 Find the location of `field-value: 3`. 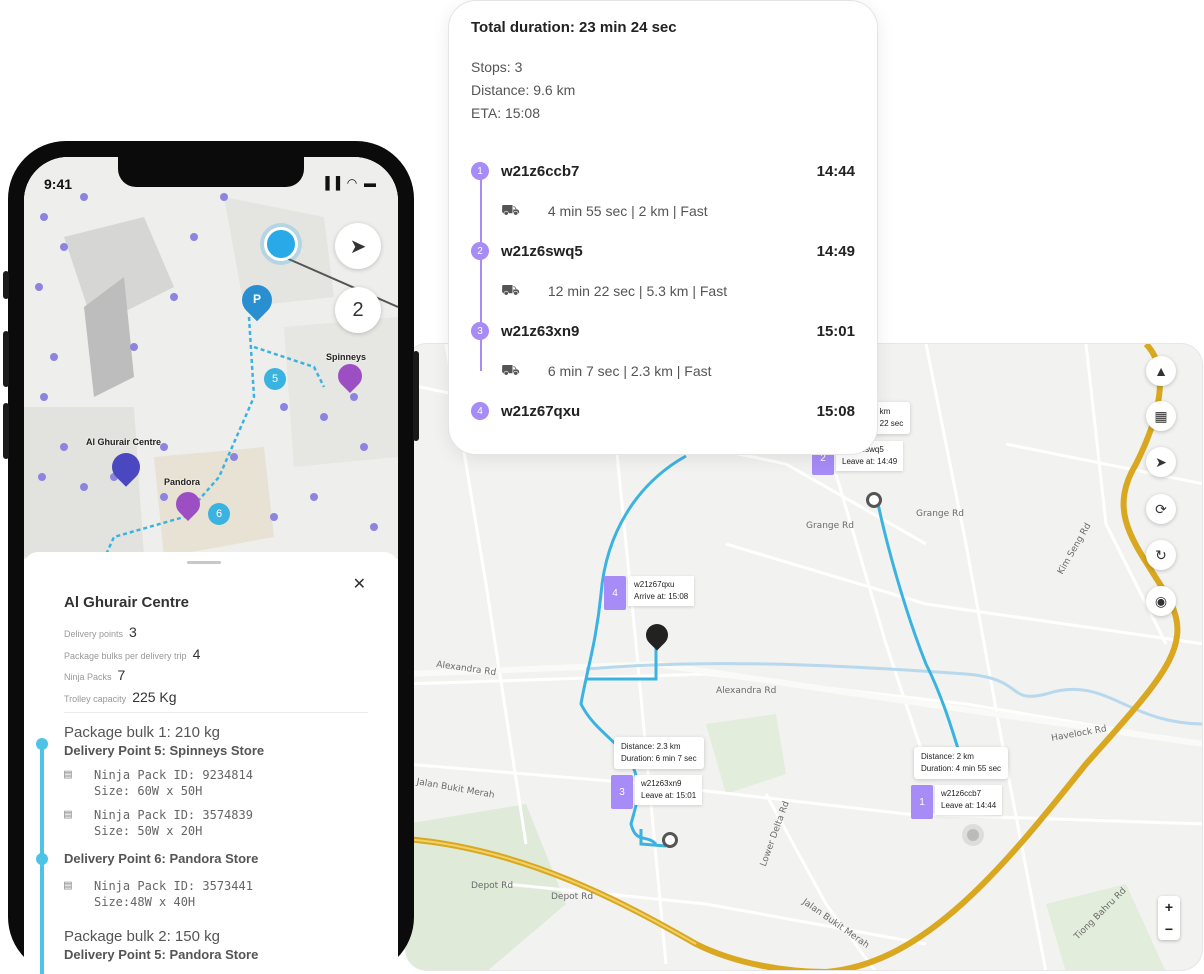

field-value: 3 is located at coordinates (133, 632).